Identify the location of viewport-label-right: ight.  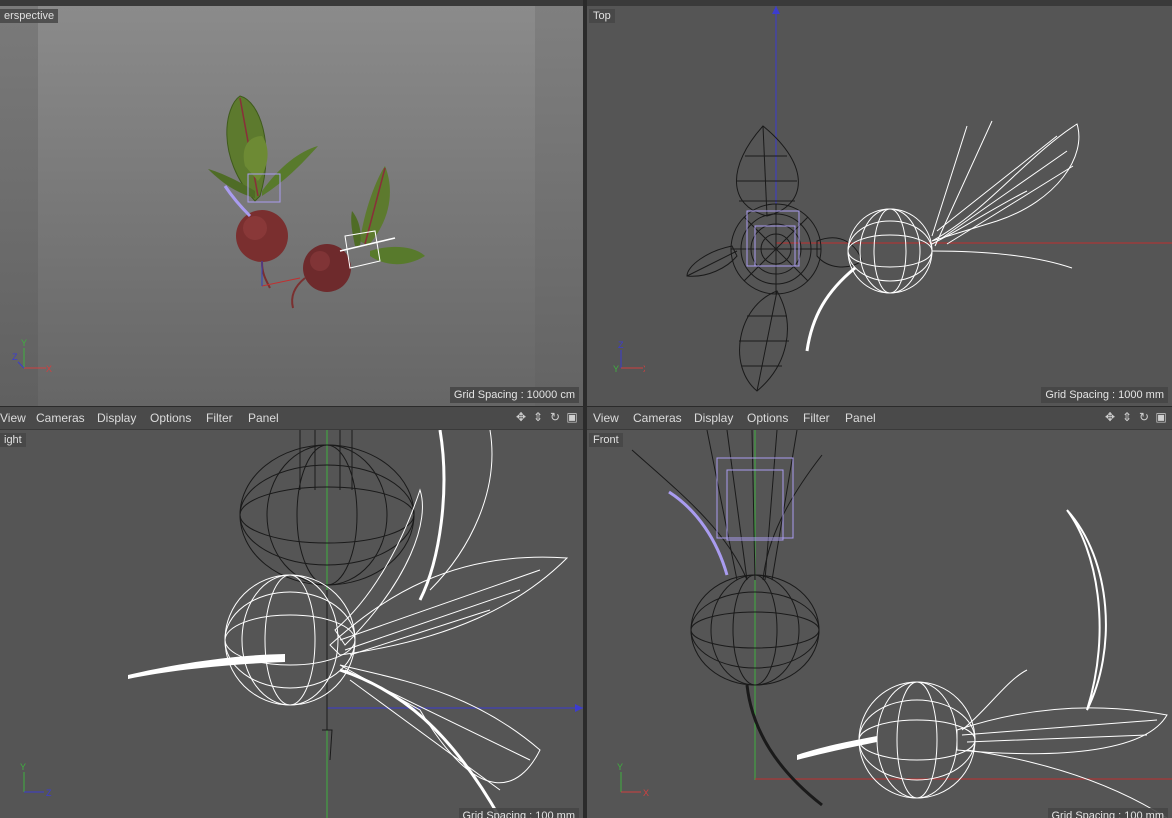
(13, 440).